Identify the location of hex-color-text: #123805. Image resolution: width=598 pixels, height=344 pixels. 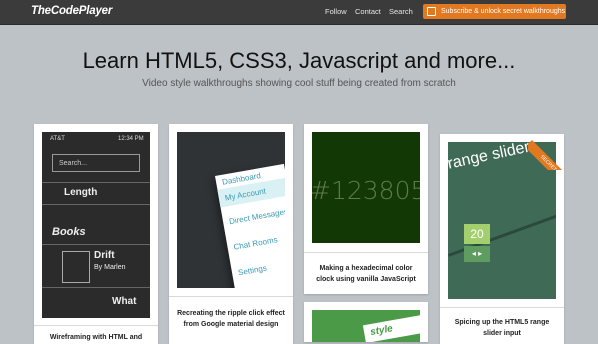
(366, 190).